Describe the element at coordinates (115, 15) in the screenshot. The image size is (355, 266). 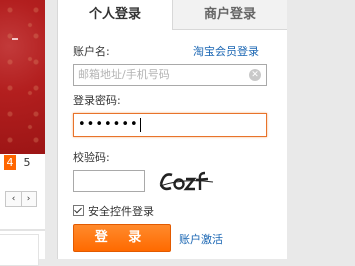
I see `tab-personal-login: 个人登录` at that location.